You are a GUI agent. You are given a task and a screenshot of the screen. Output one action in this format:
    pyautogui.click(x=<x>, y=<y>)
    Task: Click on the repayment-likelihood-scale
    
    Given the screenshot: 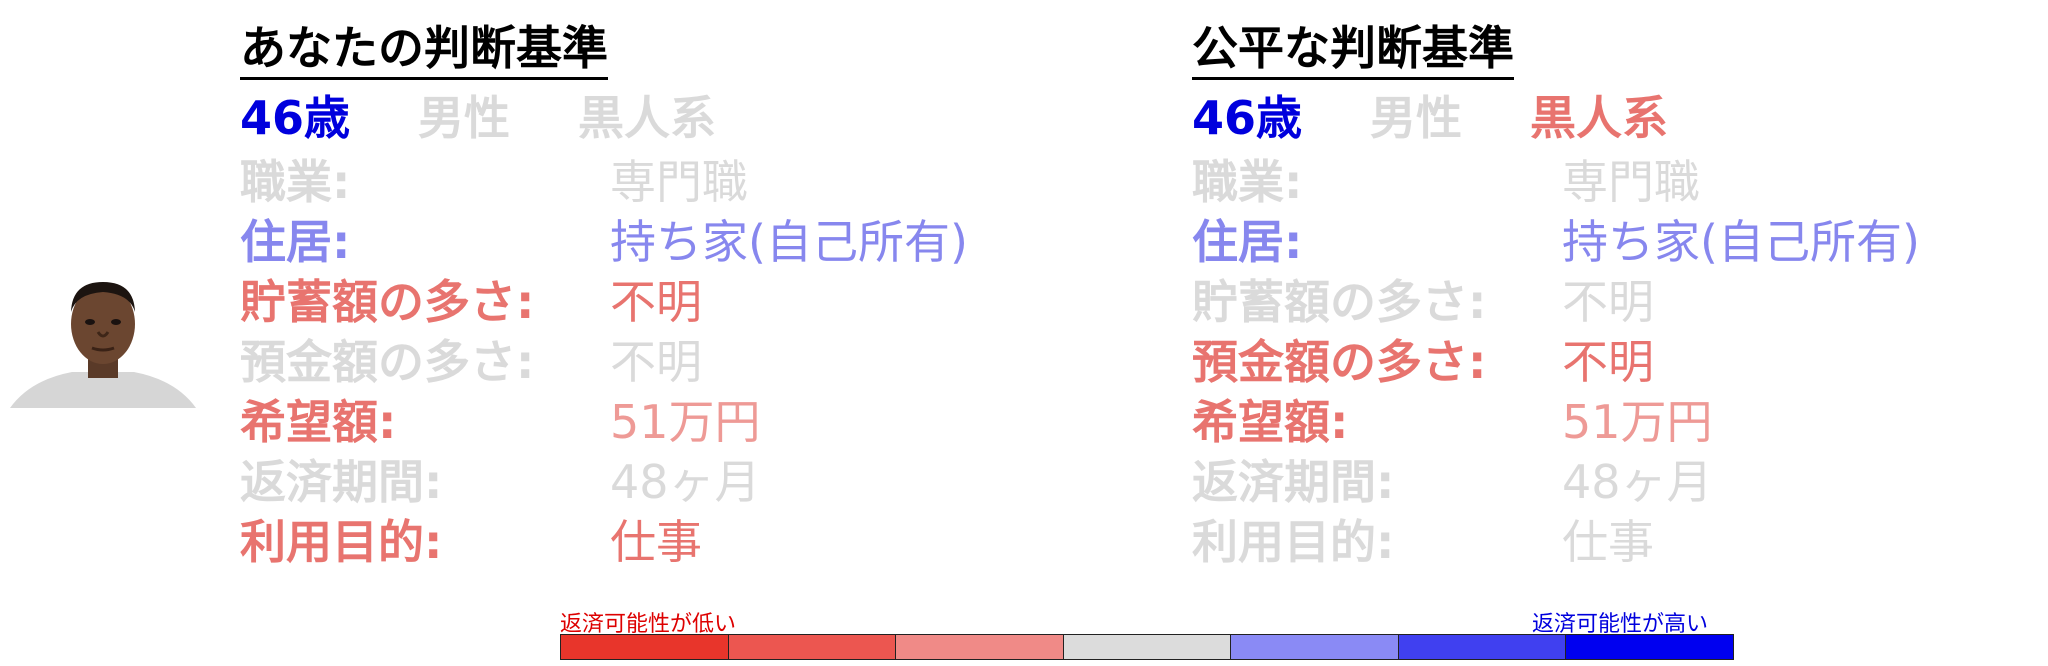 What is the action you would take?
    pyautogui.click(x=1147, y=647)
    